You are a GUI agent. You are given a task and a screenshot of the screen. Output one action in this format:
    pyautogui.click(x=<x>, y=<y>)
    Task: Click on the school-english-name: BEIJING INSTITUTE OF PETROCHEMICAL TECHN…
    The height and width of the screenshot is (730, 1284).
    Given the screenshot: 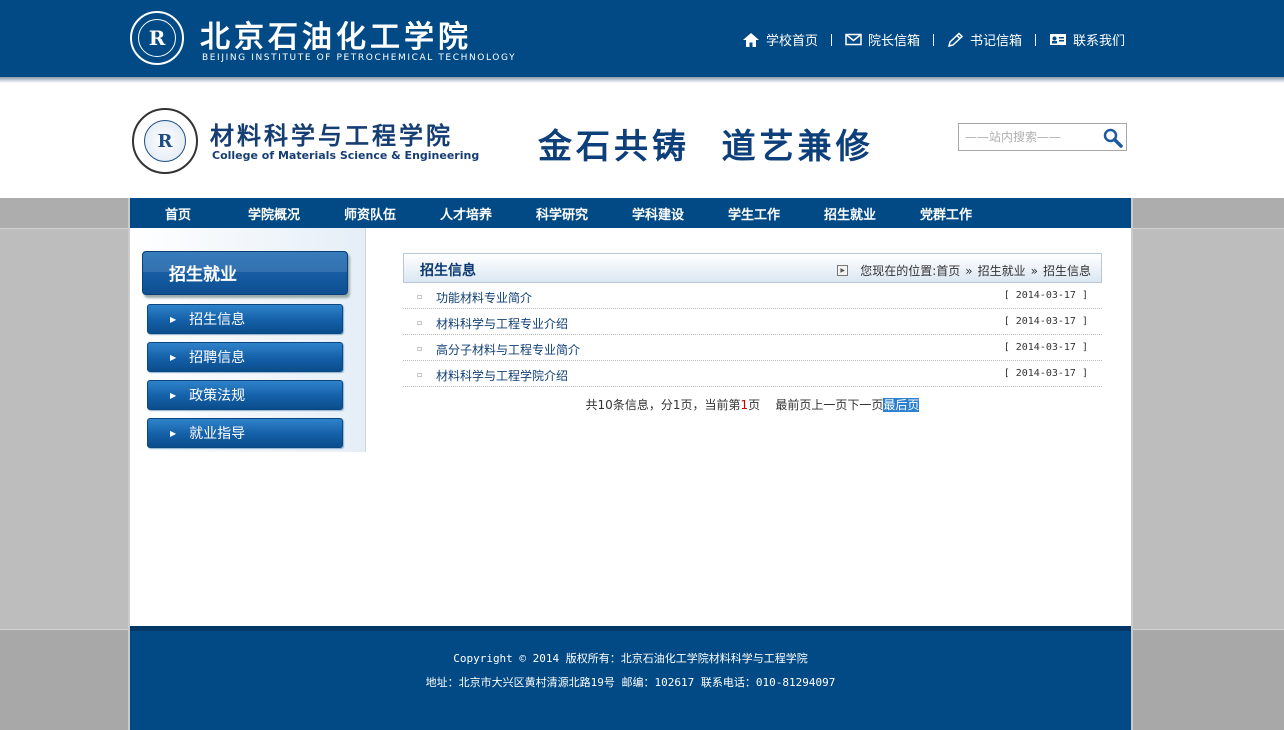 What is the action you would take?
    pyautogui.click(x=359, y=58)
    